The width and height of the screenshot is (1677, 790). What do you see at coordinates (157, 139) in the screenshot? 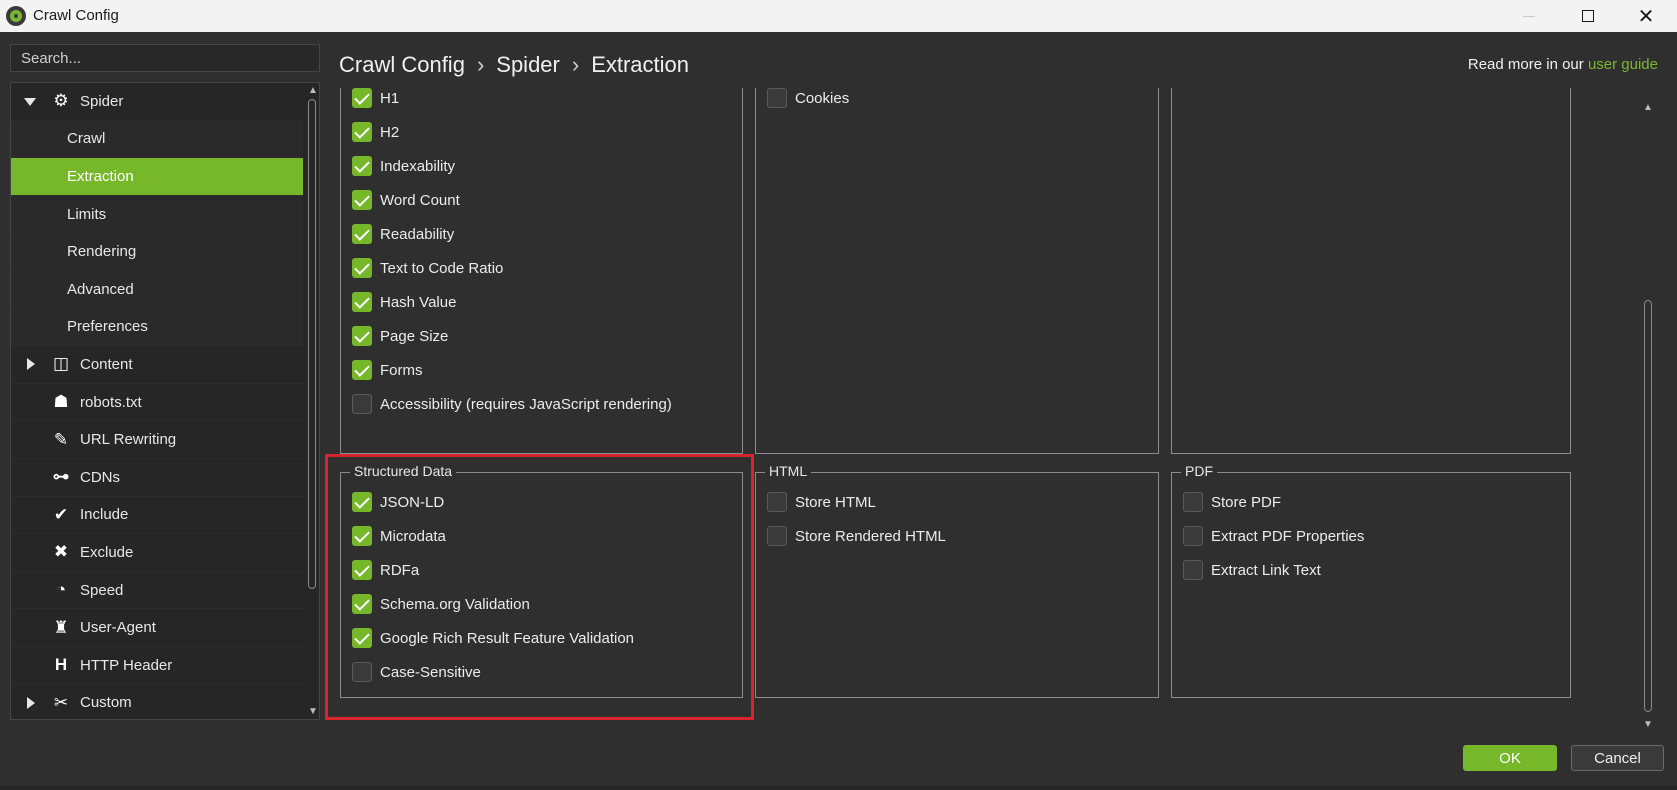
I see `sidebar-item-crawl: Crawl` at bounding box center [157, 139].